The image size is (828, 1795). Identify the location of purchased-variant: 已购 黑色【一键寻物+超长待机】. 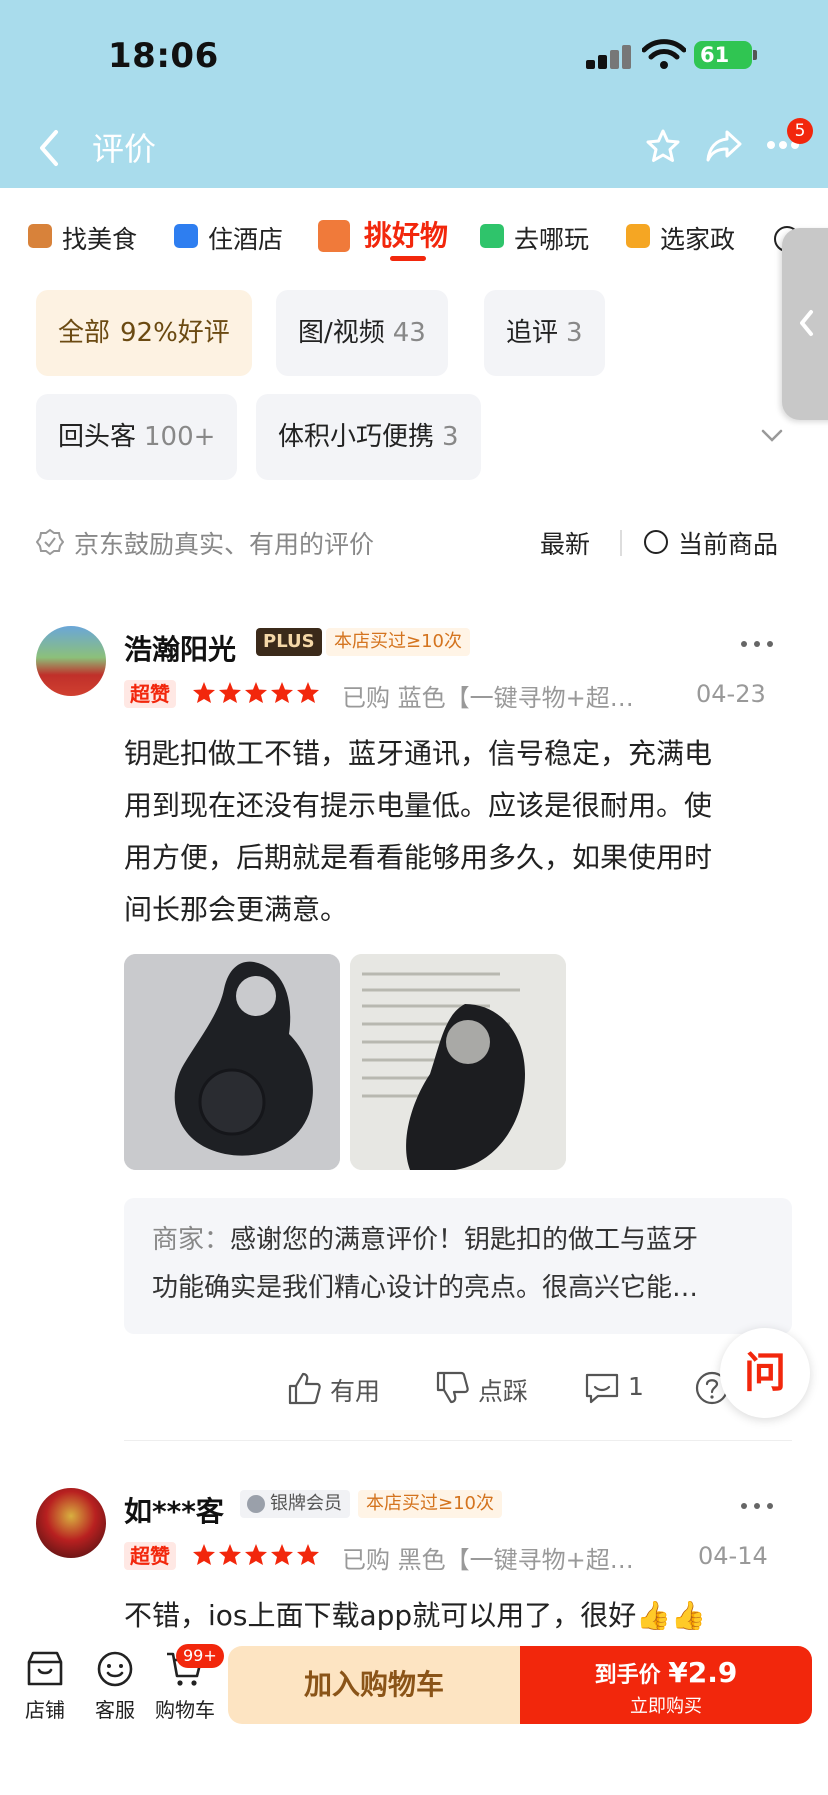
(499, 1560).